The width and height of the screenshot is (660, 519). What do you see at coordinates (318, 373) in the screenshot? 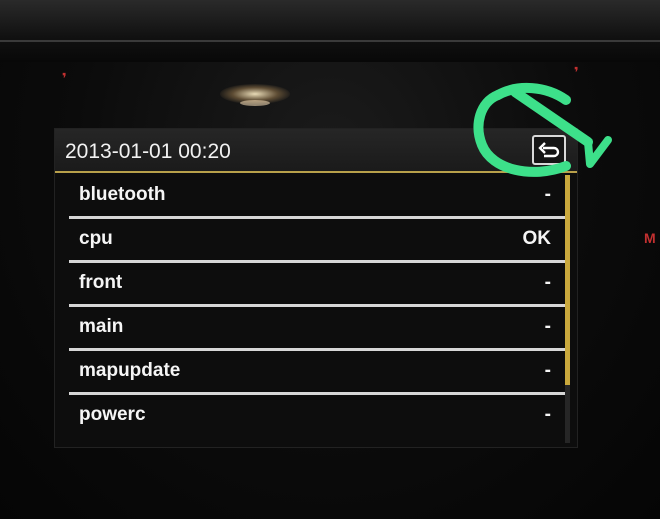
I see `list-item-mapupdate: mapupdate -` at bounding box center [318, 373].